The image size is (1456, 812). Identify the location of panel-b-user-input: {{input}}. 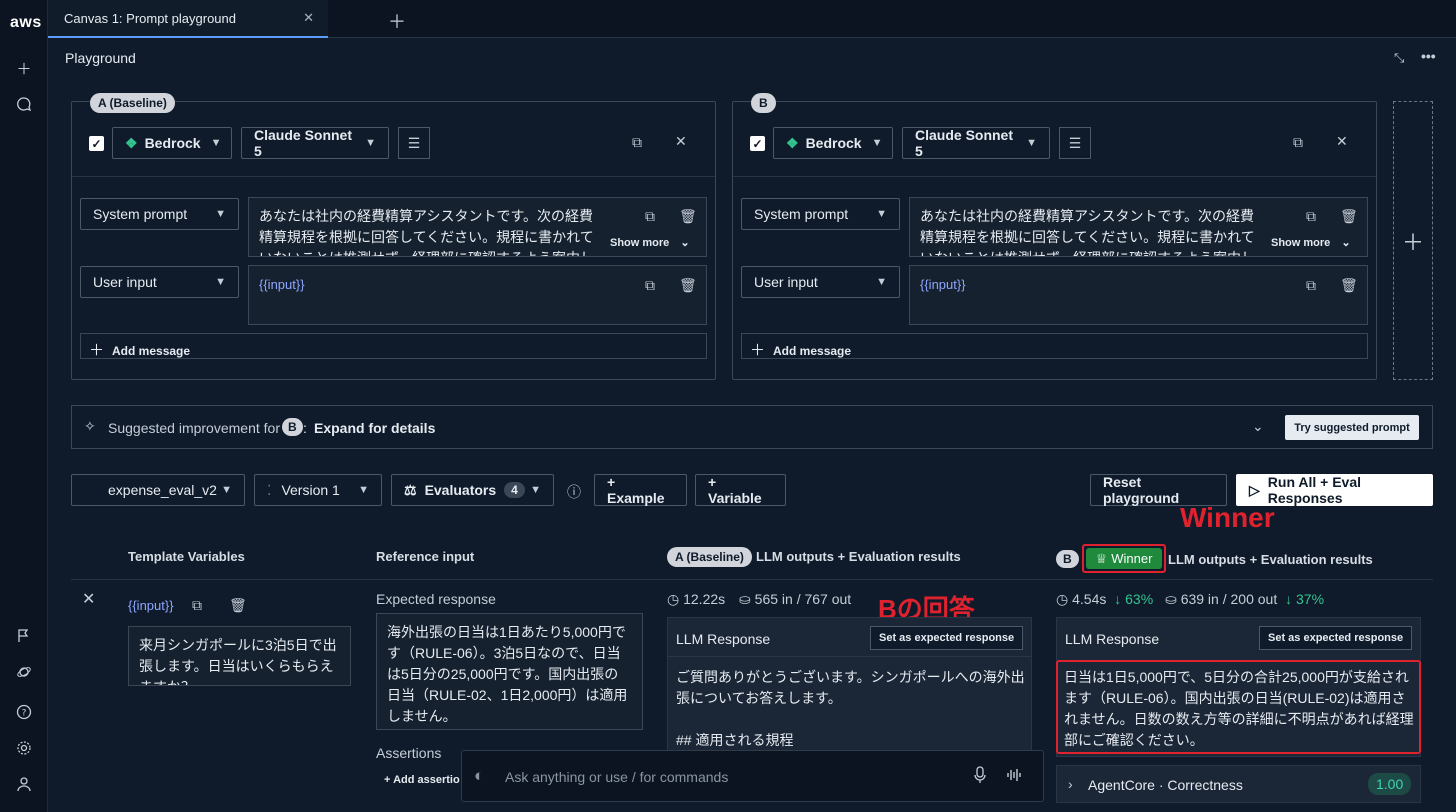
(1138, 295).